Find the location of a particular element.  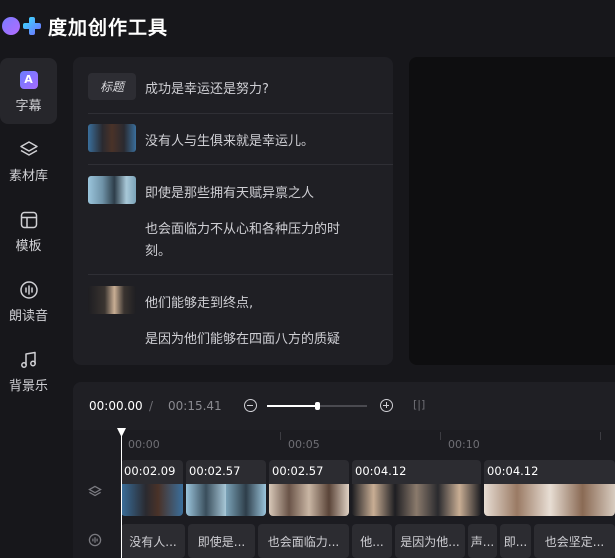

sidebar-item-templates: 模板 is located at coordinates (28, 231).